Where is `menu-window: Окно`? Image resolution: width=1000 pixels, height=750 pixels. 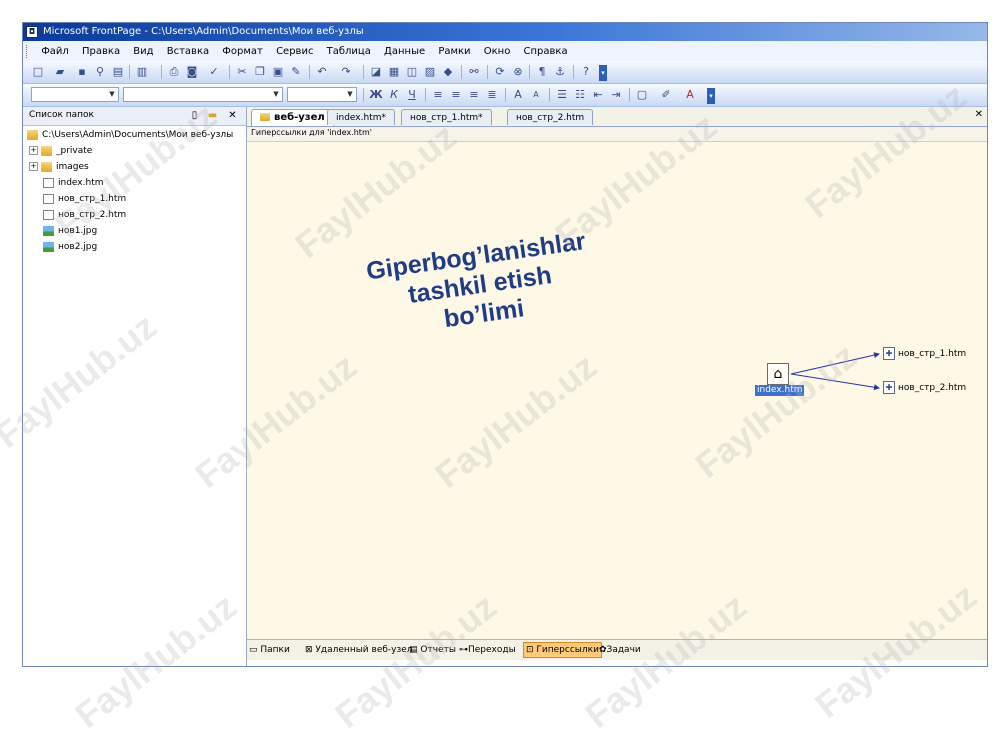
menu-window: Окно is located at coordinates (497, 51).